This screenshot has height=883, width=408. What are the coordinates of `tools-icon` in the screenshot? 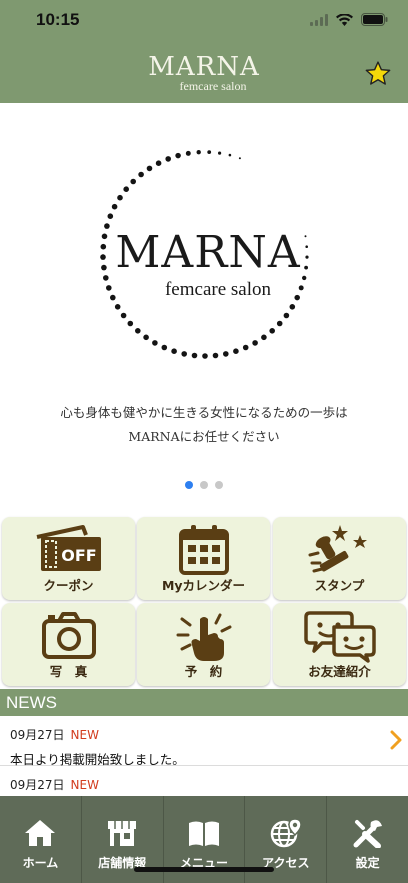 It's located at (367, 834).